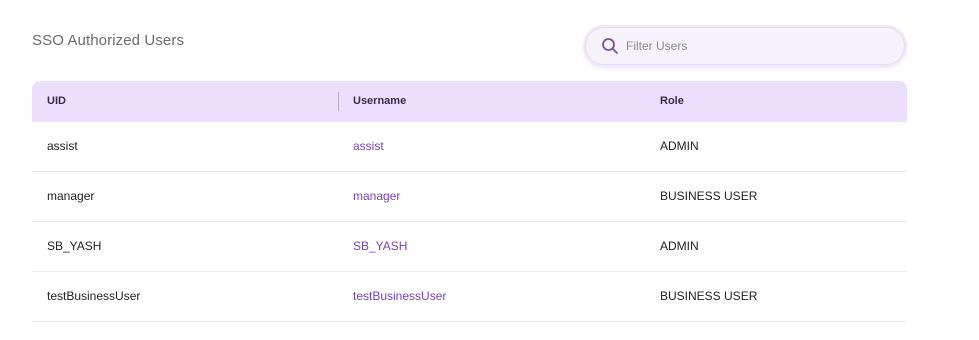  Describe the element at coordinates (756, 46) in the screenshot. I see `search-input` at that location.